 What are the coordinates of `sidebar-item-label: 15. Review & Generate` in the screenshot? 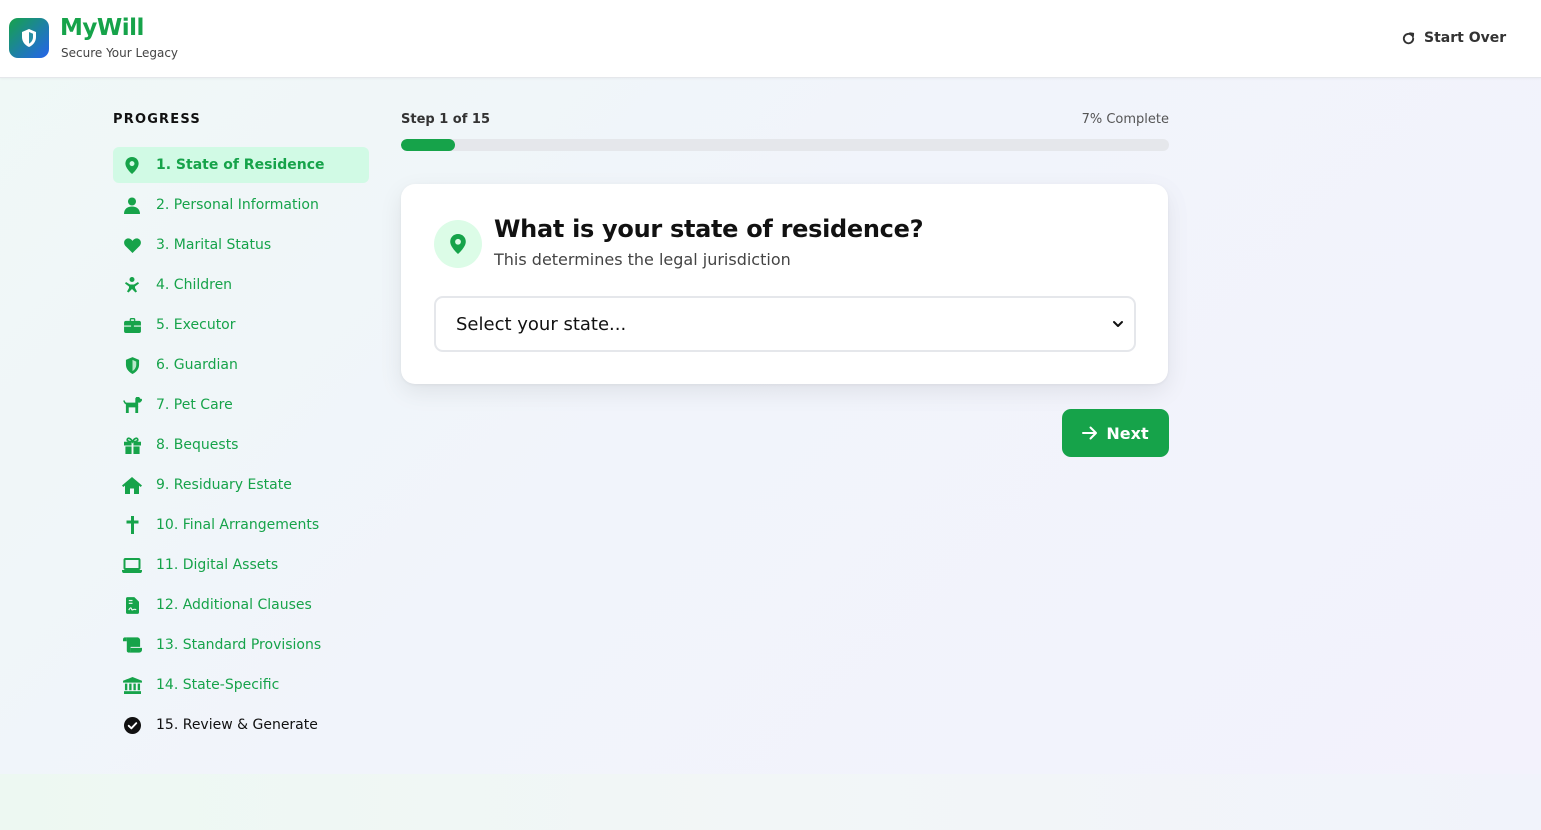 It's located at (237, 725).